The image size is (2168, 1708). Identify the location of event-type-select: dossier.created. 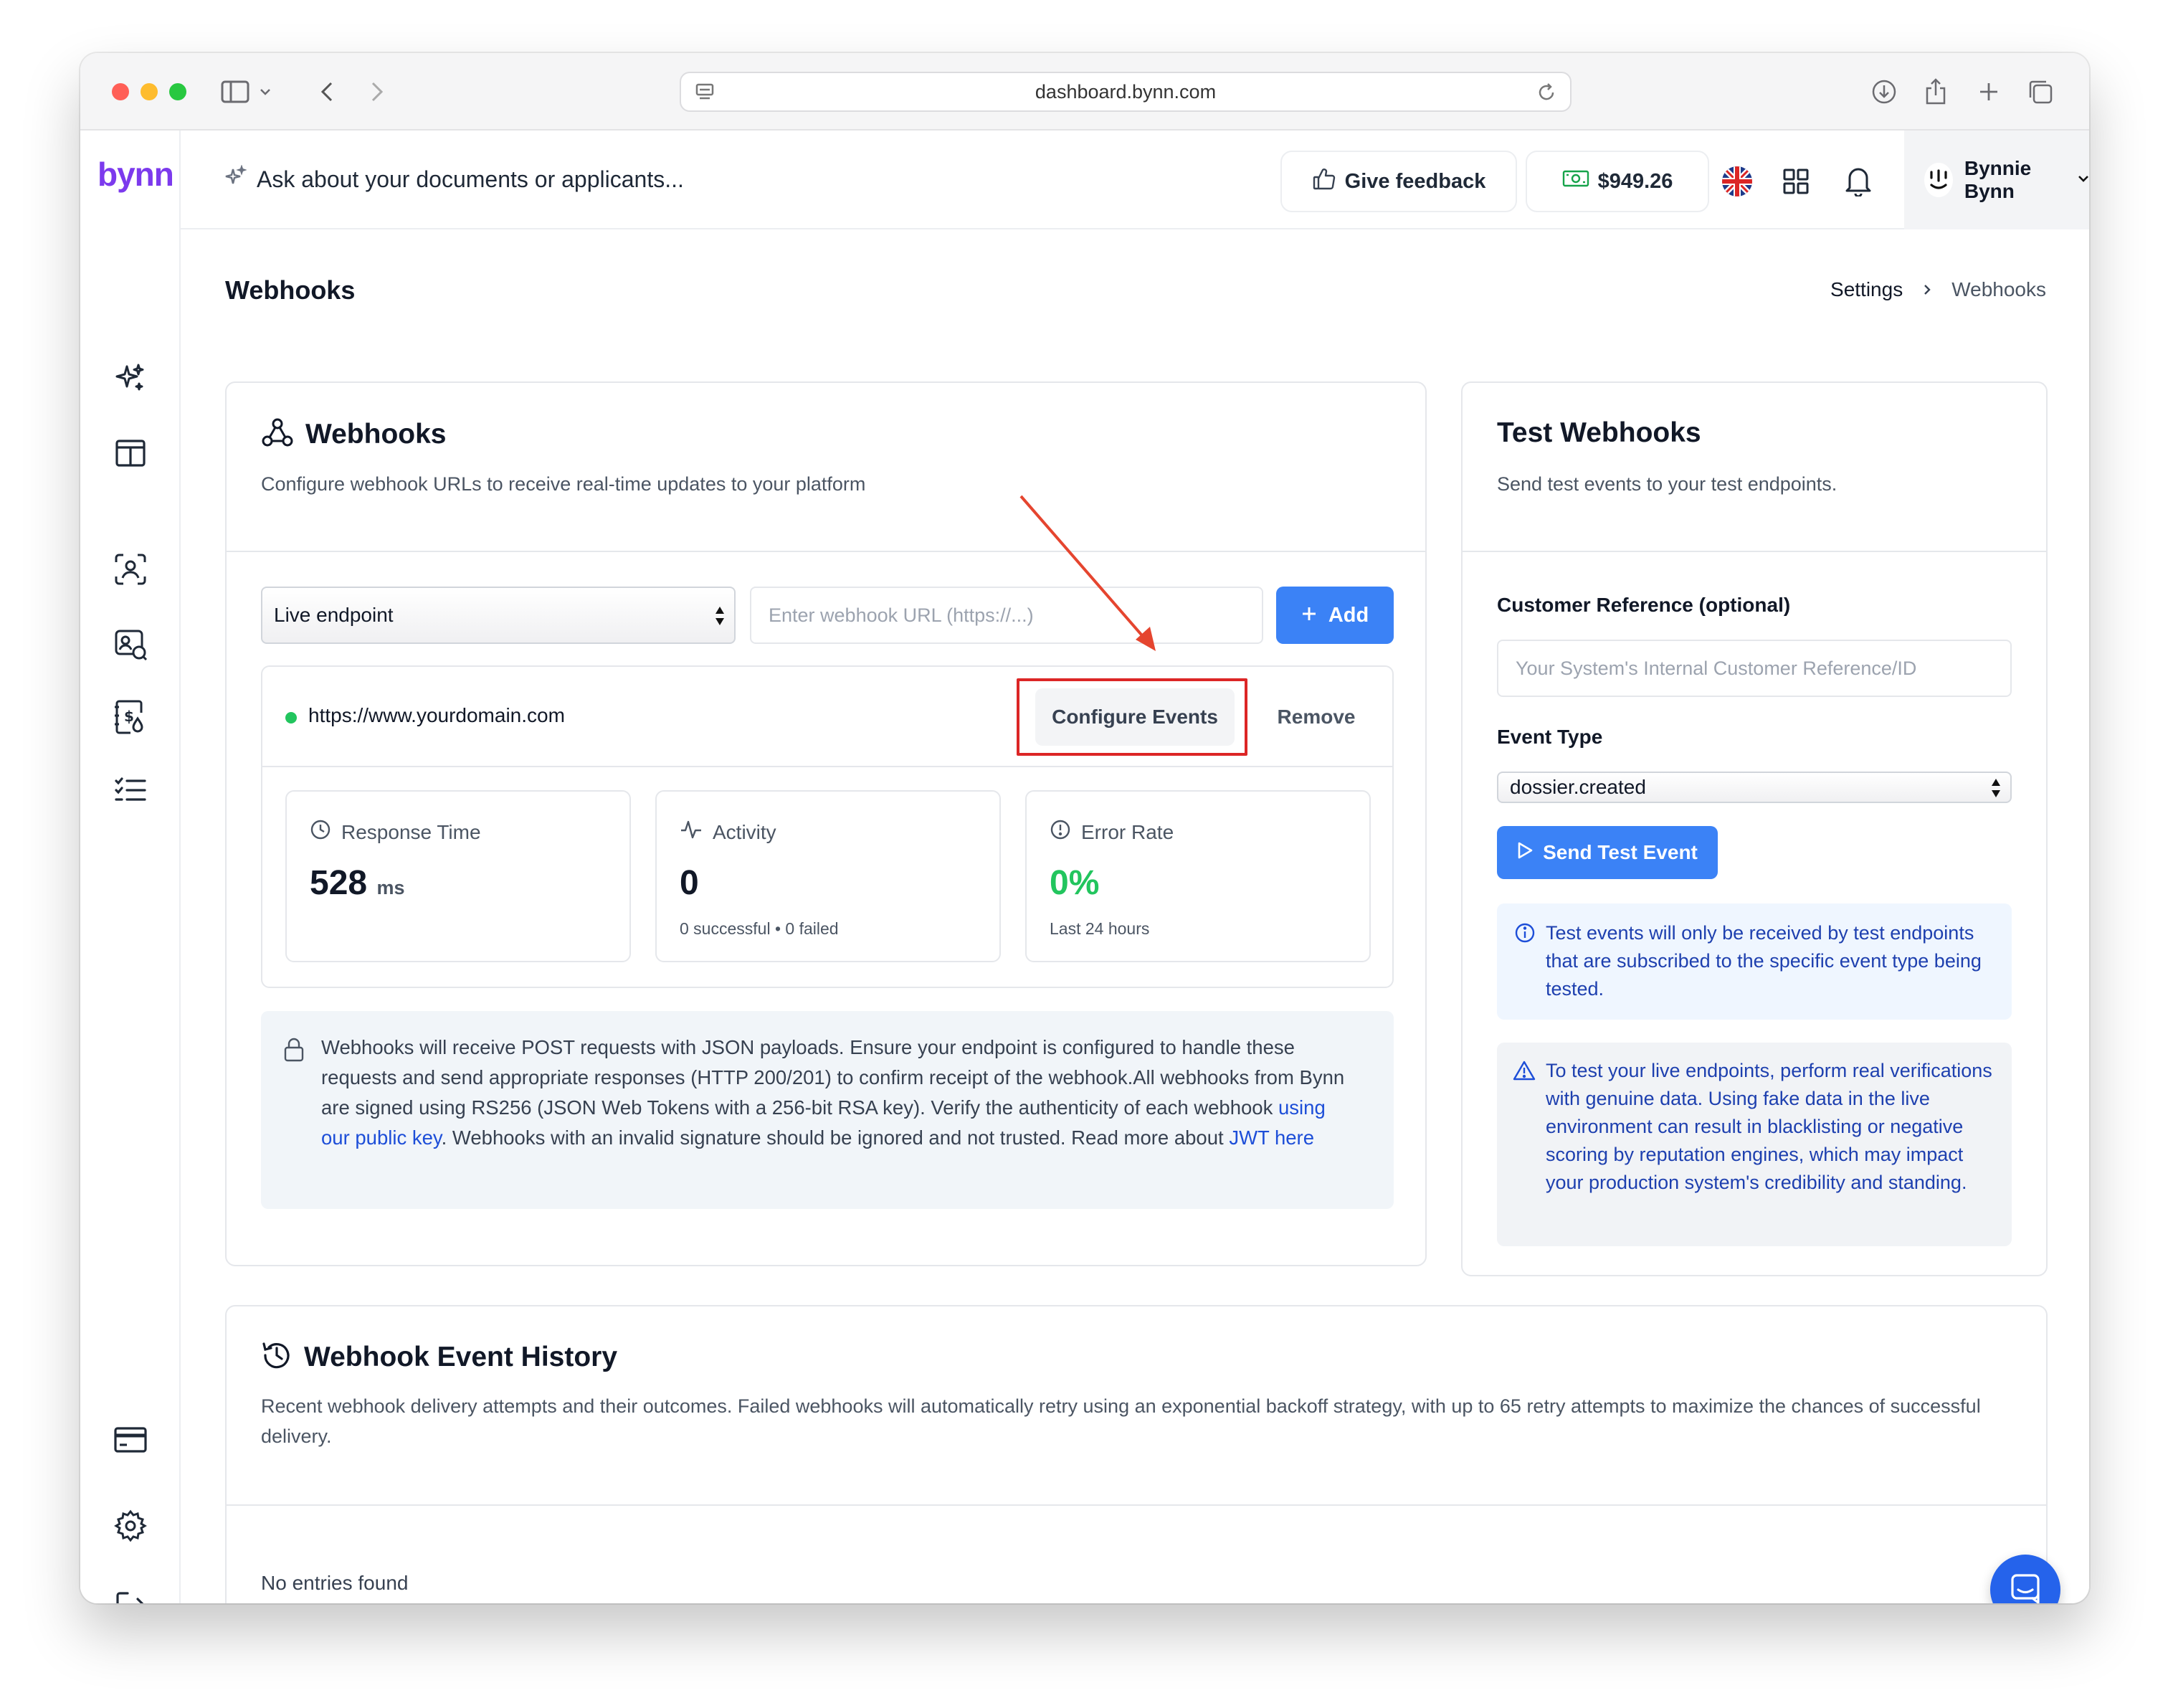
(1754, 788).